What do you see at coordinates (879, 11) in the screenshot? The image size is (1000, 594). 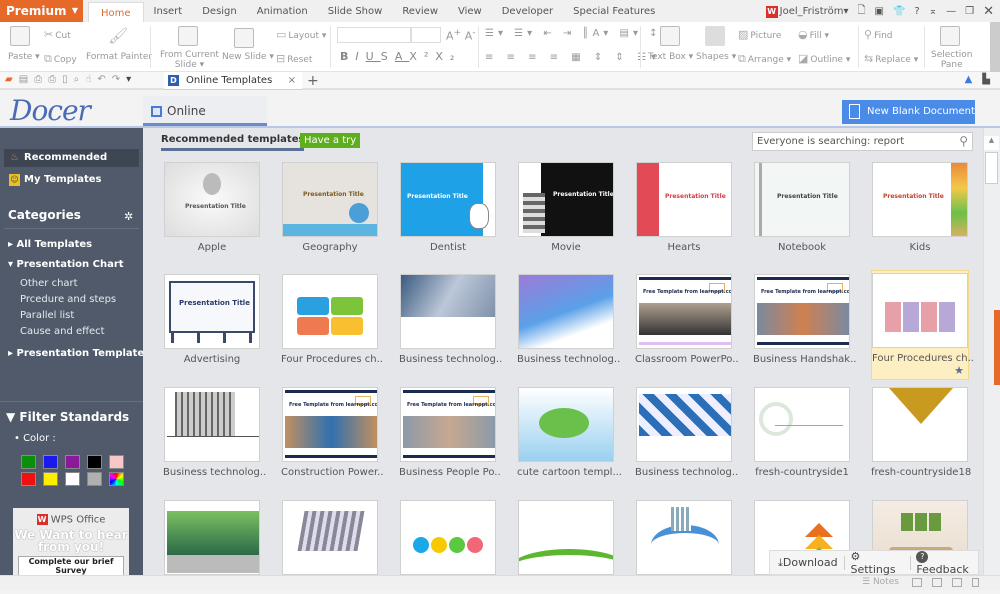 I see `screen-icon: ▣` at bounding box center [879, 11].